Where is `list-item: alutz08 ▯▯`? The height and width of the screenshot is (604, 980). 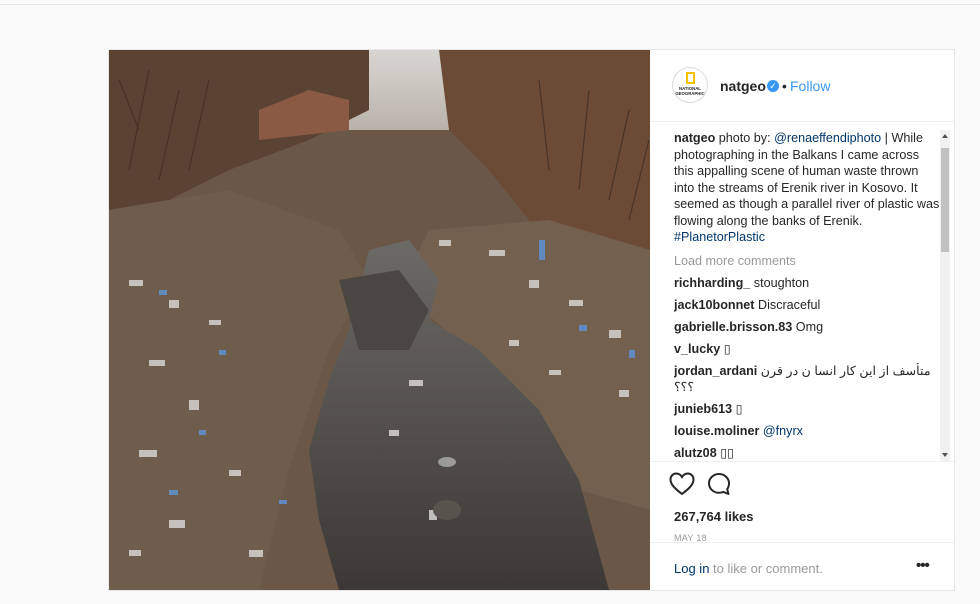 list-item: alutz08 ▯▯ is located at coordinates (808, 453).